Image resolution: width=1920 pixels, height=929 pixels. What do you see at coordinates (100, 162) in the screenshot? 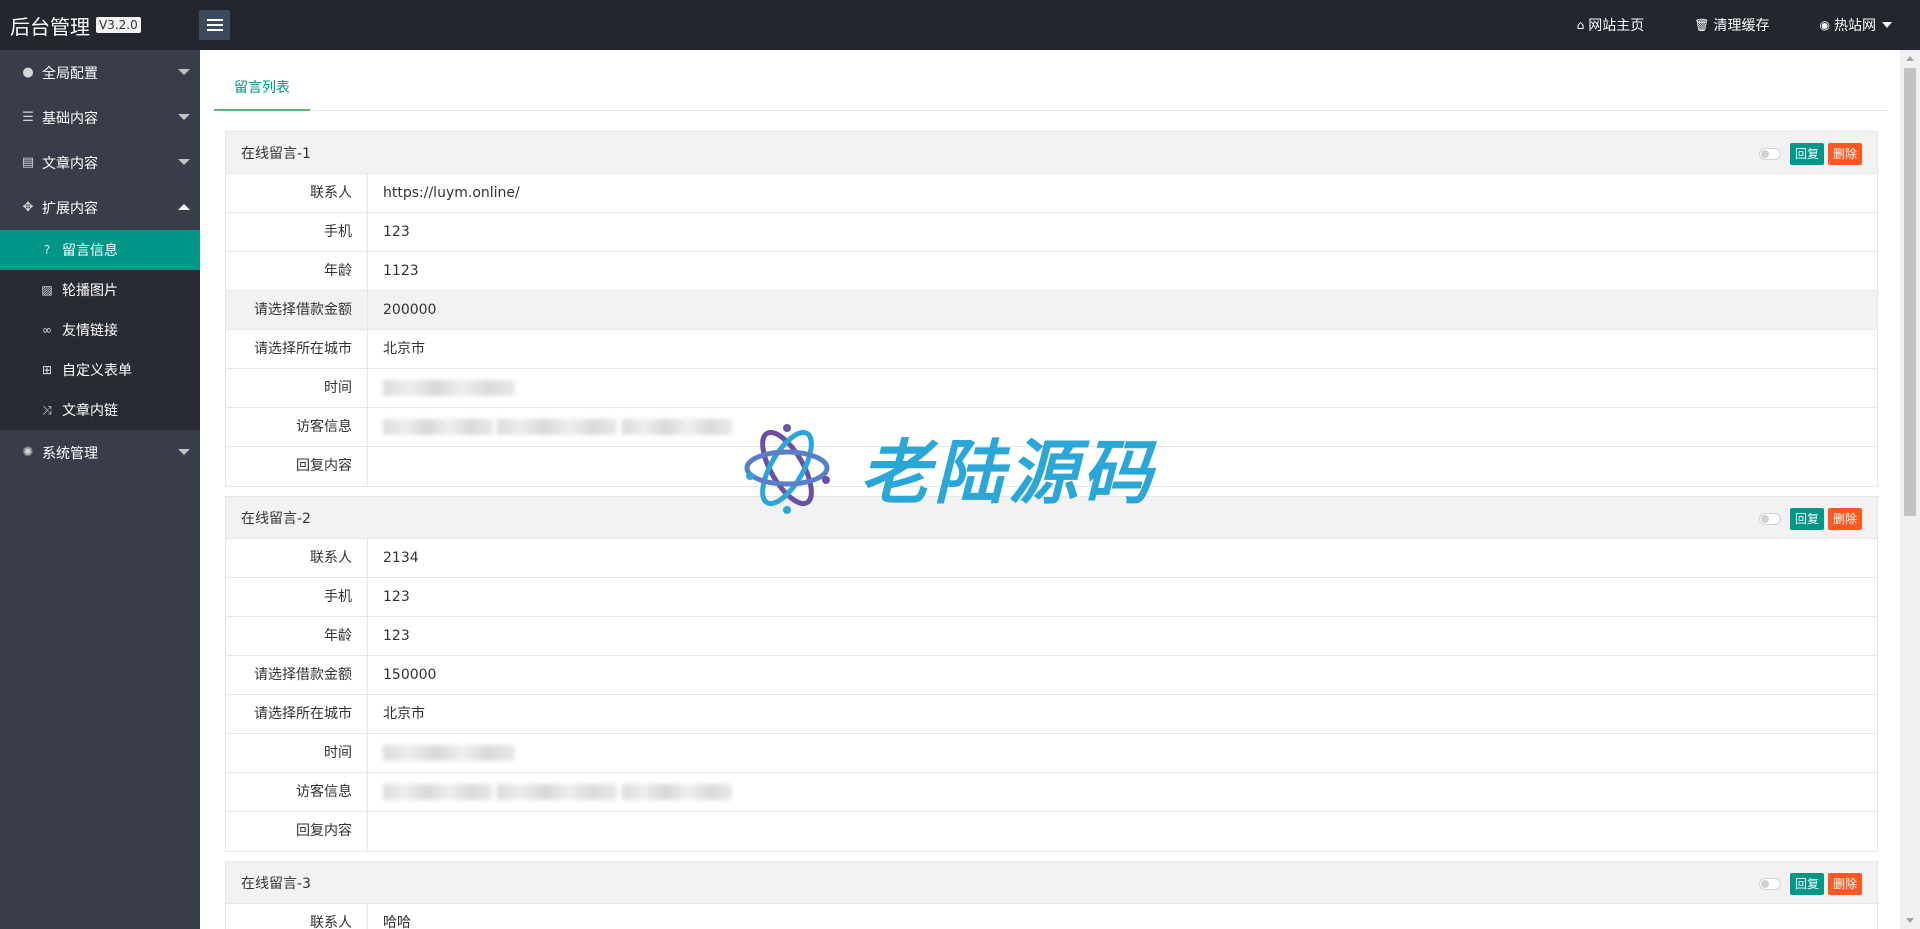
I see `sidebar-item-article-content: ▤ 文章内容` at bounding box center [100, 162].